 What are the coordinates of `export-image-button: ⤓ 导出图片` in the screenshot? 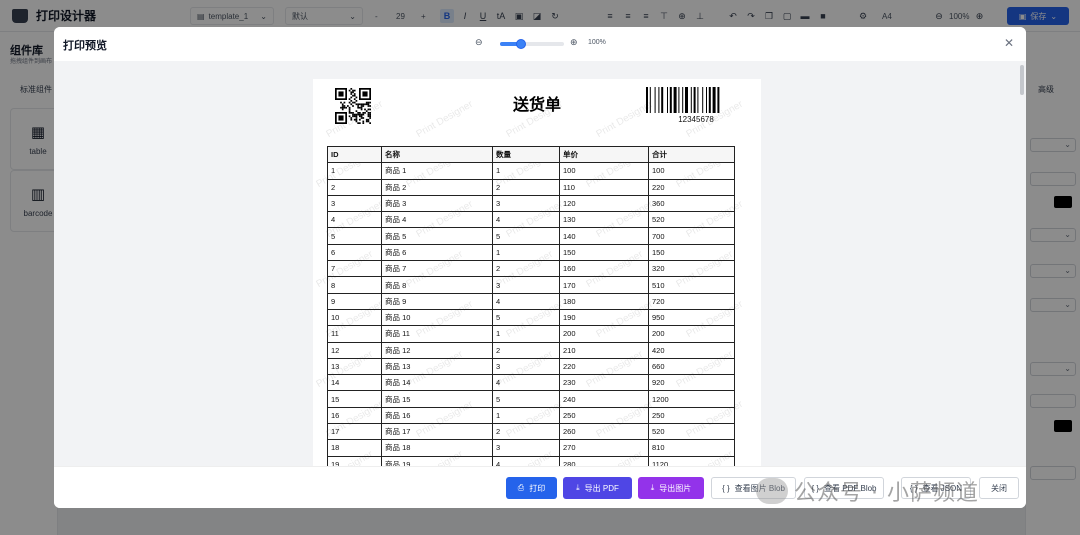 It's located at (671, 488).